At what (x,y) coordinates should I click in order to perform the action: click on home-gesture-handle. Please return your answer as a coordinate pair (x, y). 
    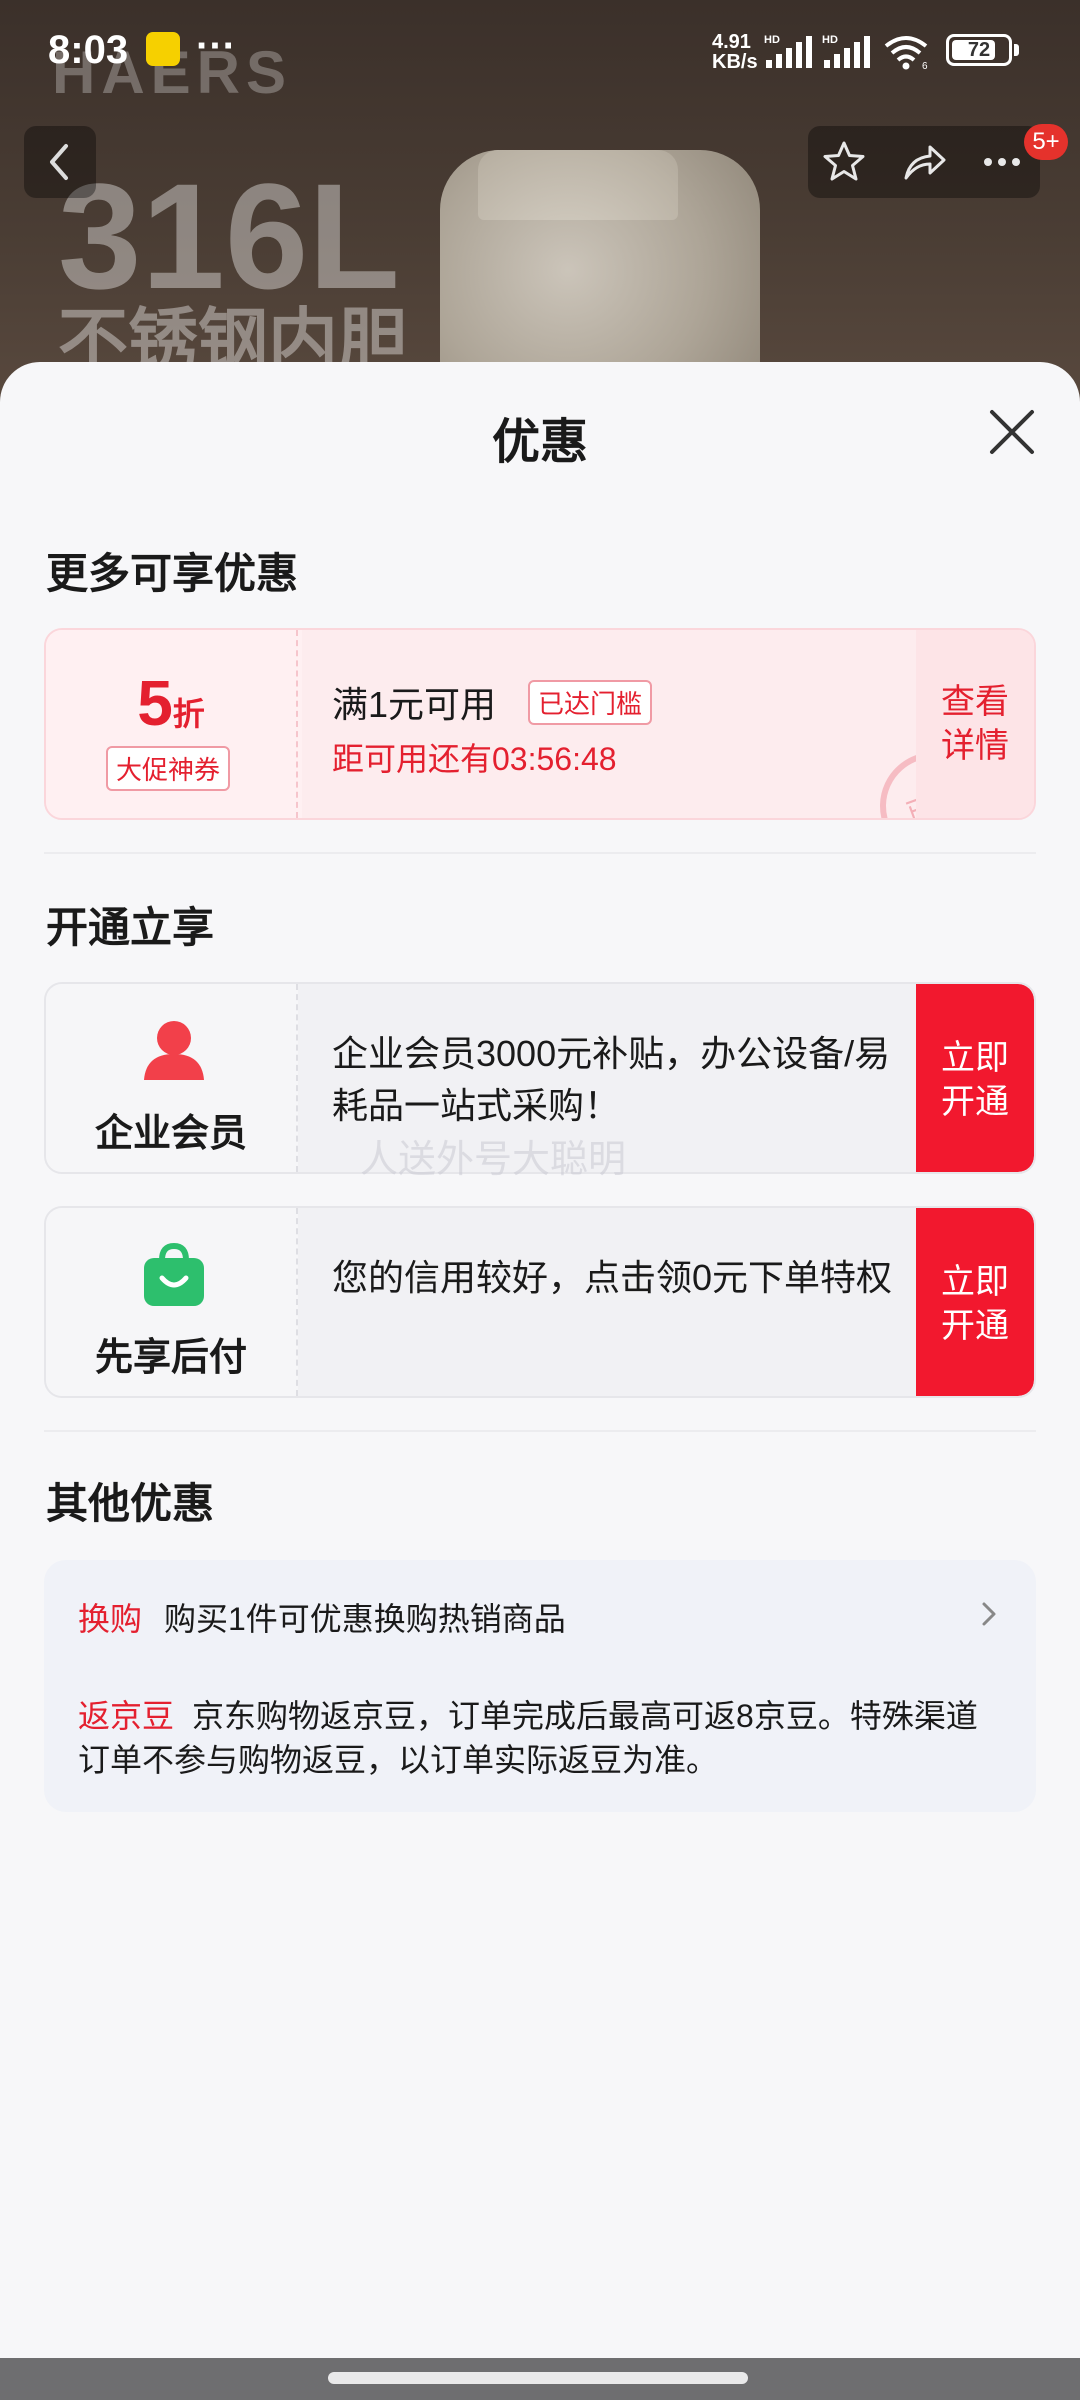
    Looking at the image, I should click on (538, 2378).